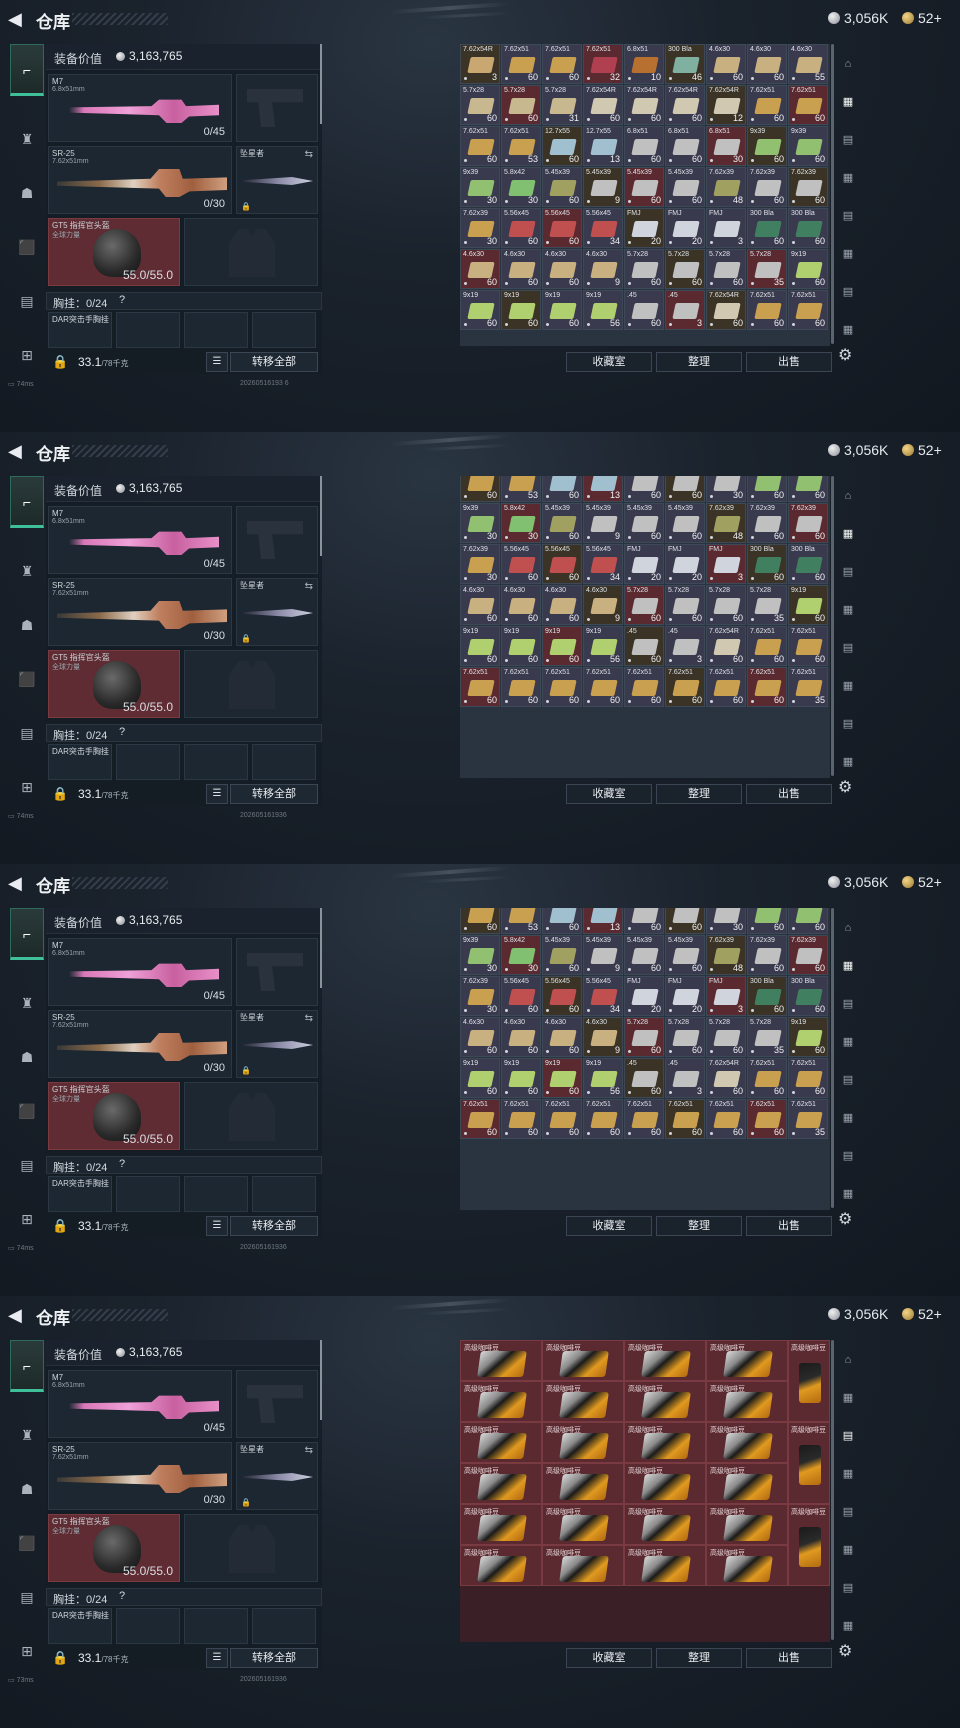 The width and height of the screenshot is (960, 1728). What do you see at coordinates (767, 1037) in the screenshot?
I see `ammo-item: 5.7x28 35` at bounding box center [767, 1037].